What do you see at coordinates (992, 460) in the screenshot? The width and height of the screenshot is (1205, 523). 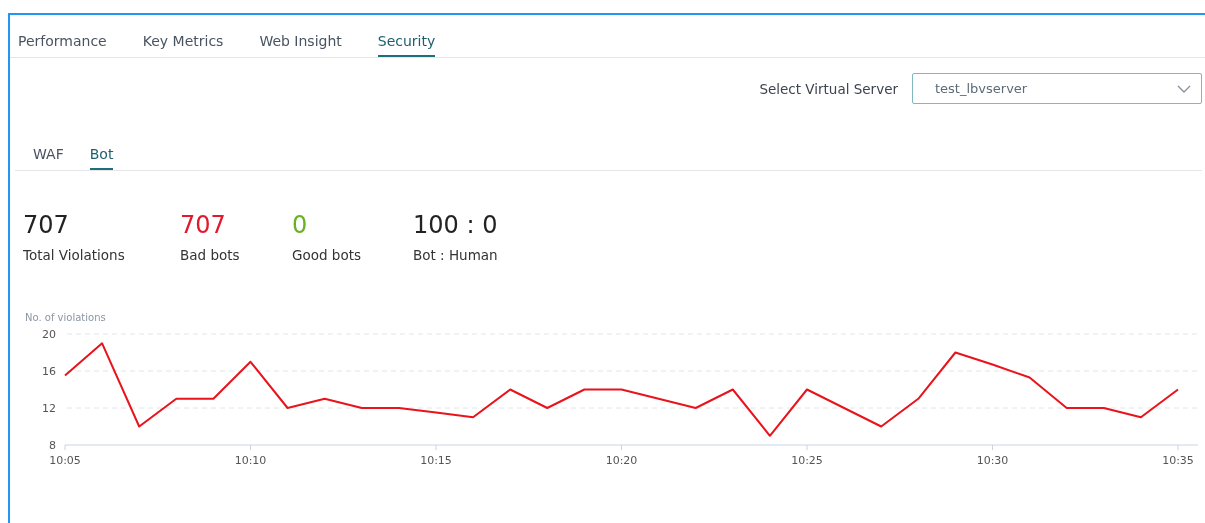 I see `x-tick-label: 10:30` at bounding box center [992, 460].